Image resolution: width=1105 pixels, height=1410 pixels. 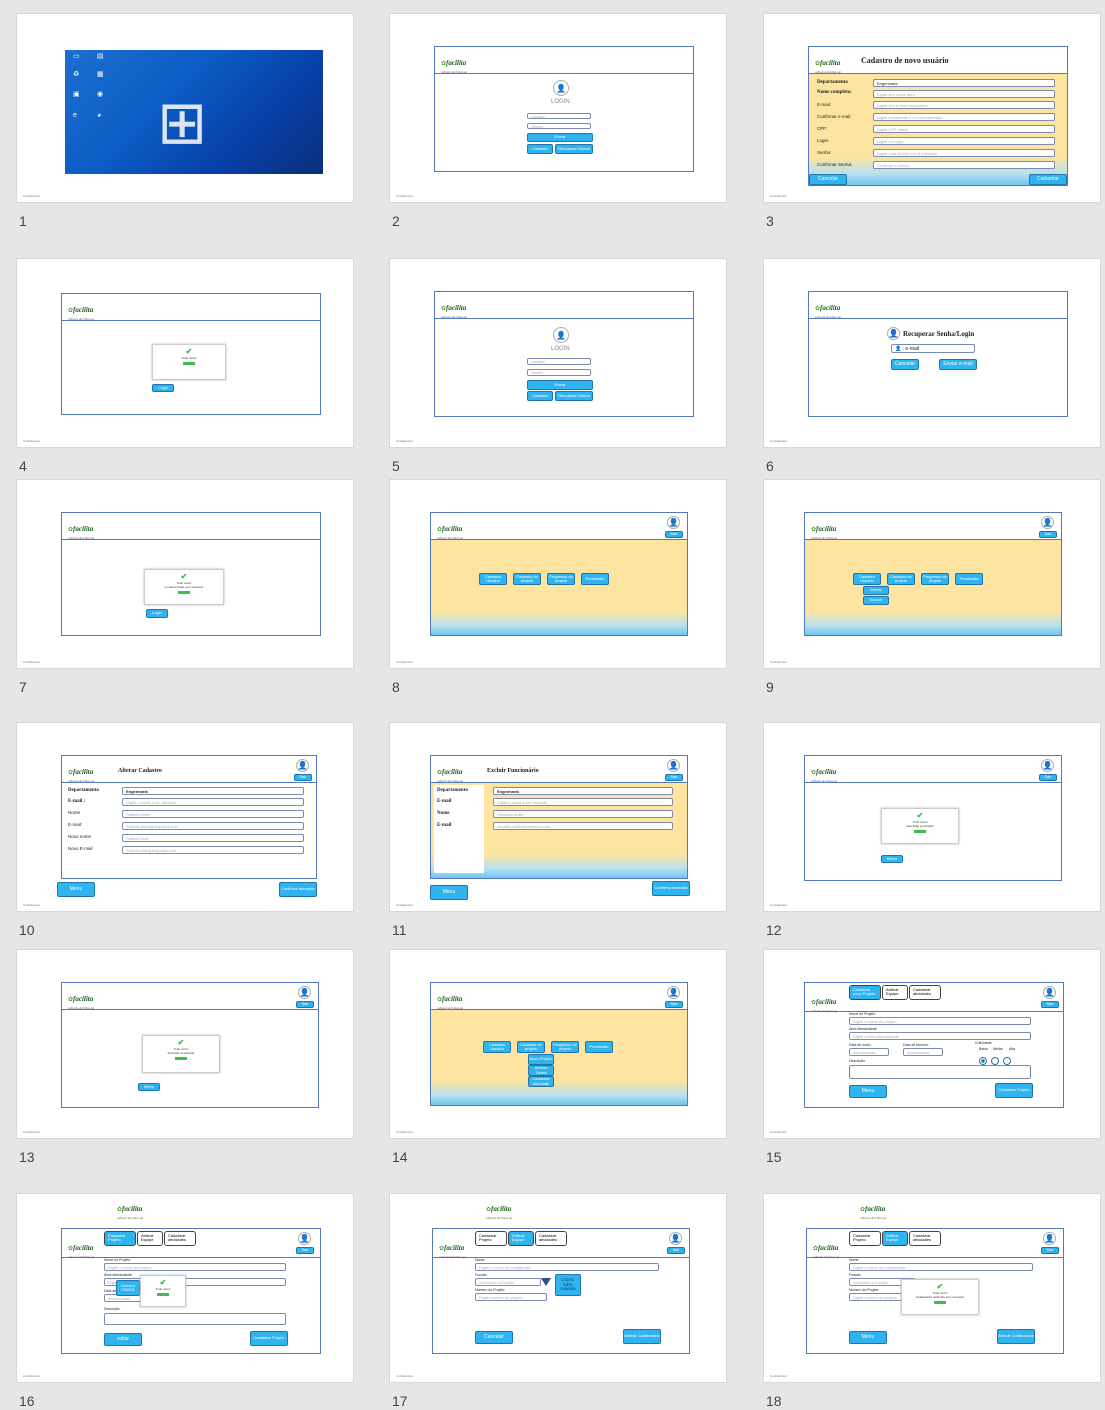 What do you see at coordinates (583, 802) in the screenshot?
I see `email-input: Digite o email a ser excluído` at bounding box center [583, 802].